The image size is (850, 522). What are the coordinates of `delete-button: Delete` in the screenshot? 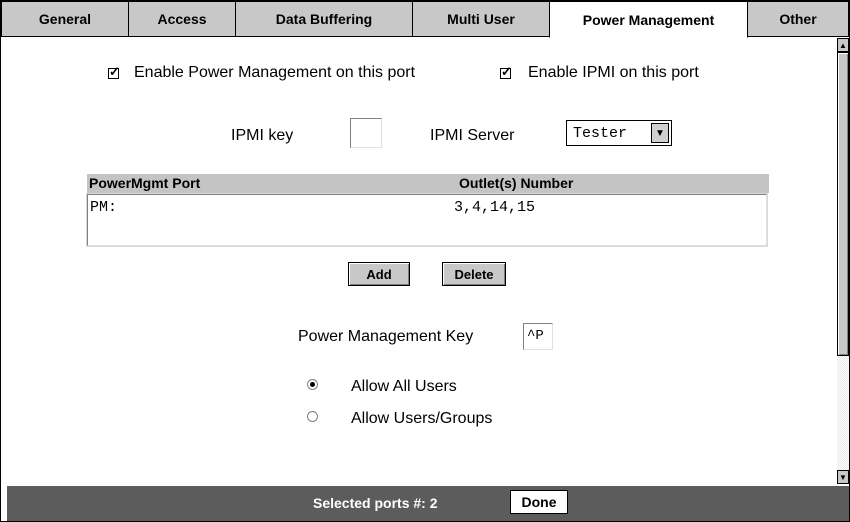 It's located at (474, 274).